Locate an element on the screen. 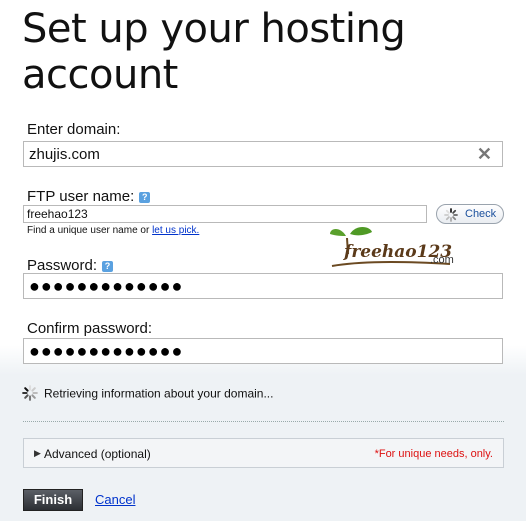  password-label-text: Password: is located at coordinates (62, 265).